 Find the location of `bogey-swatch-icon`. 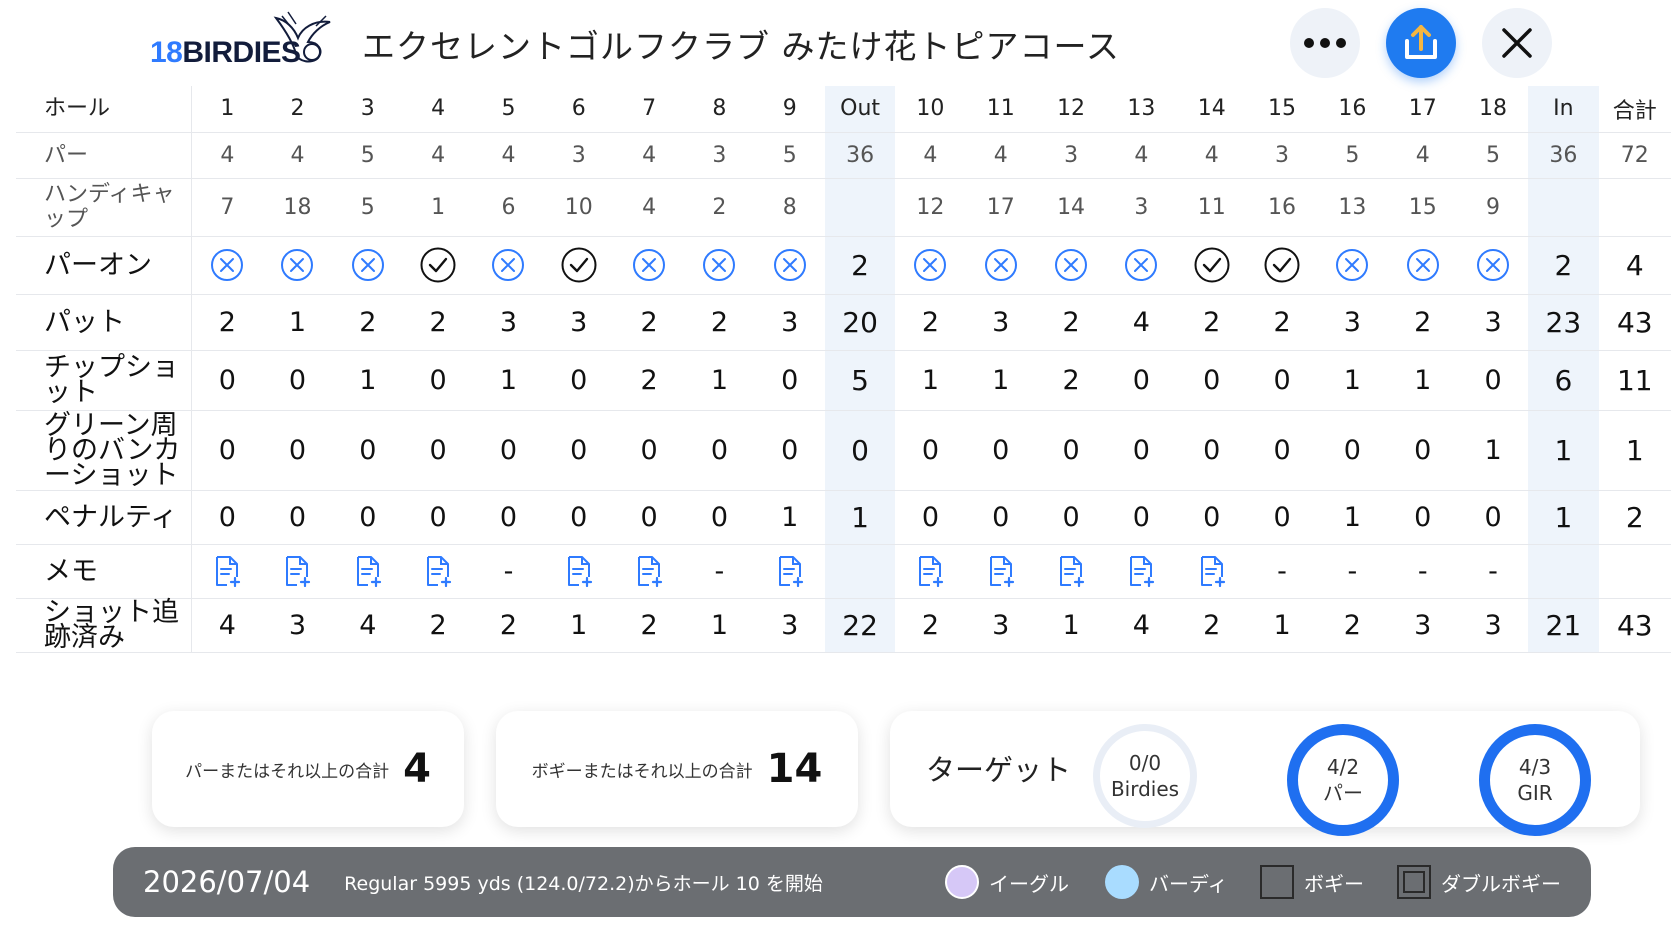

bogey-swatch-icon is located at coordinates (1277, 882).